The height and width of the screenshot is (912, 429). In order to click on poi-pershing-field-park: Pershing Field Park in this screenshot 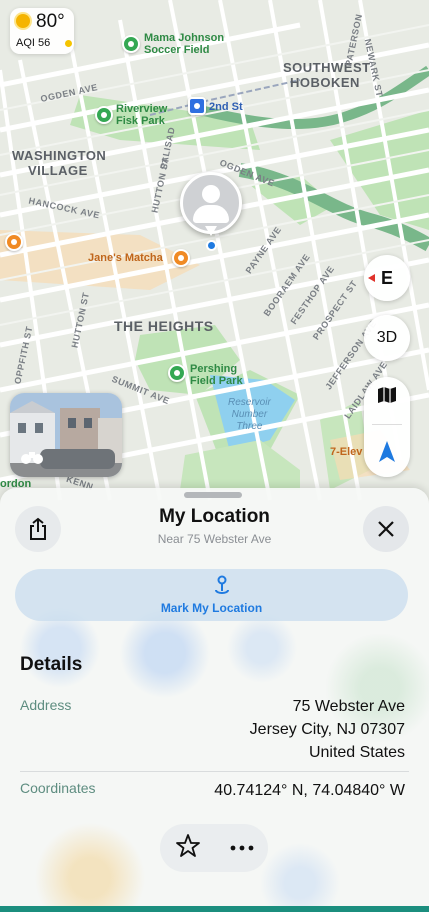, I will do `click(216, 375)`.